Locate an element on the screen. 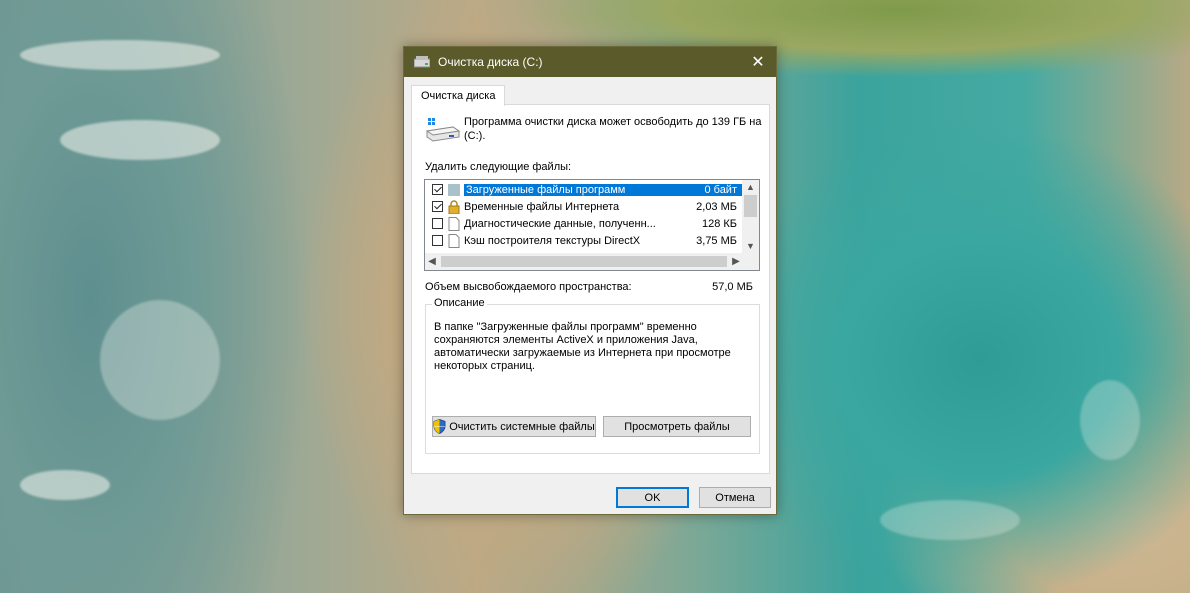  list-item: Временные файлы Интернета 2,03 МБ is located at coordinates (584, 206).